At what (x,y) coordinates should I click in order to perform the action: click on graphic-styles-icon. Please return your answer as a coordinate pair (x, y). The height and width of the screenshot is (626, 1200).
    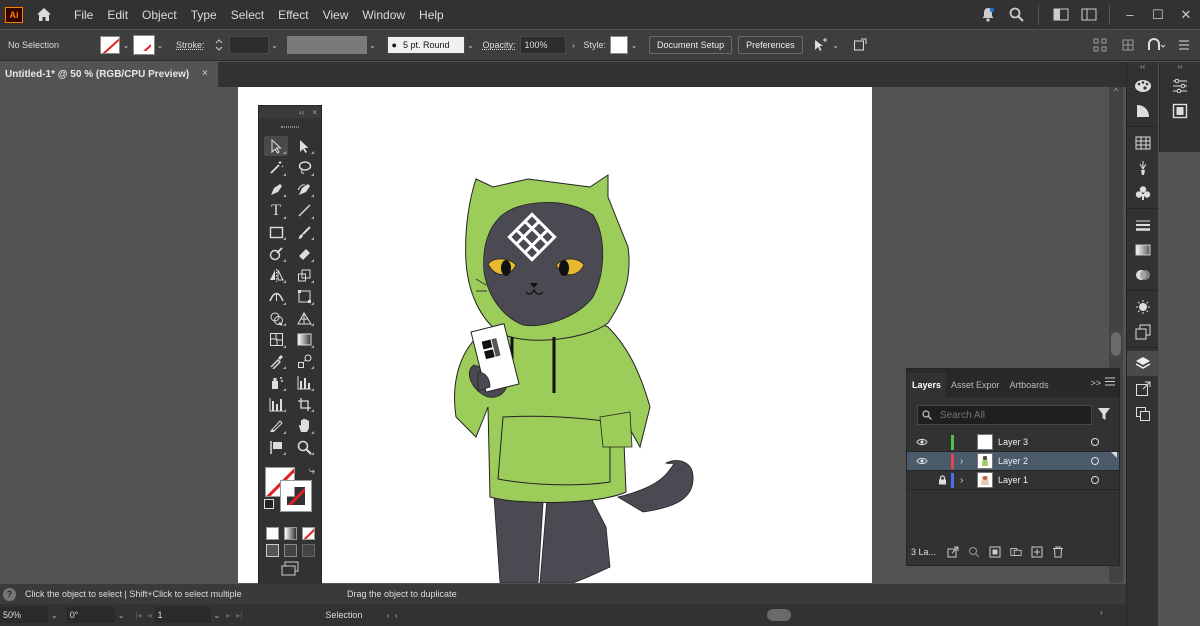
    Looking at the image, I should click on (1143, 331).